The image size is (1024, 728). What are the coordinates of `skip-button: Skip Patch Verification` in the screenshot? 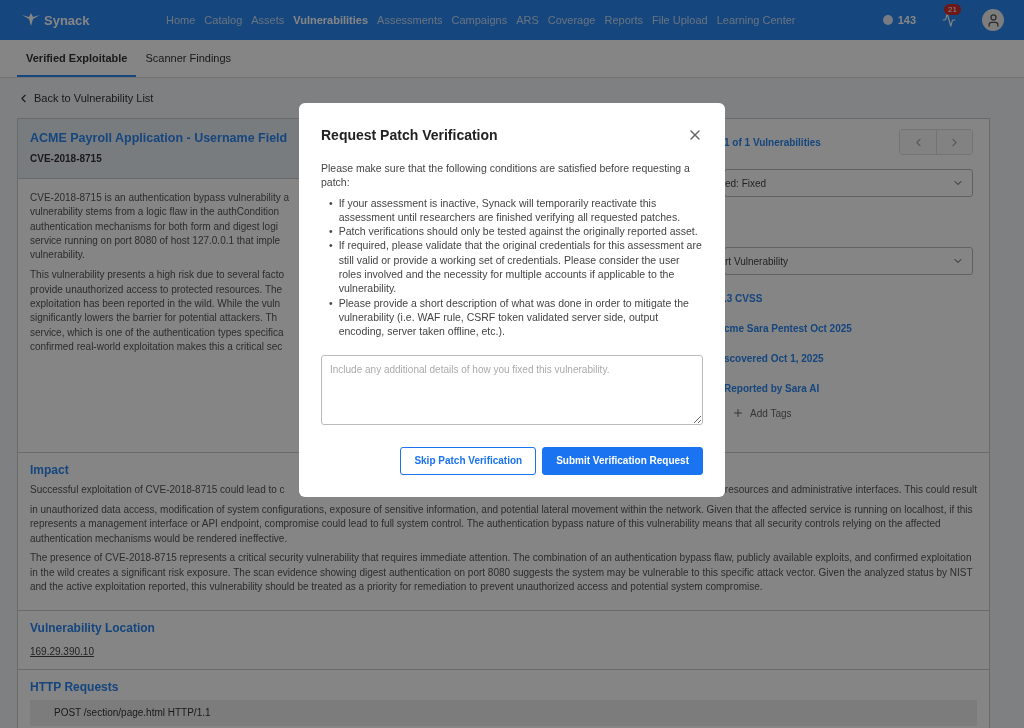 It's located at (468, 460).